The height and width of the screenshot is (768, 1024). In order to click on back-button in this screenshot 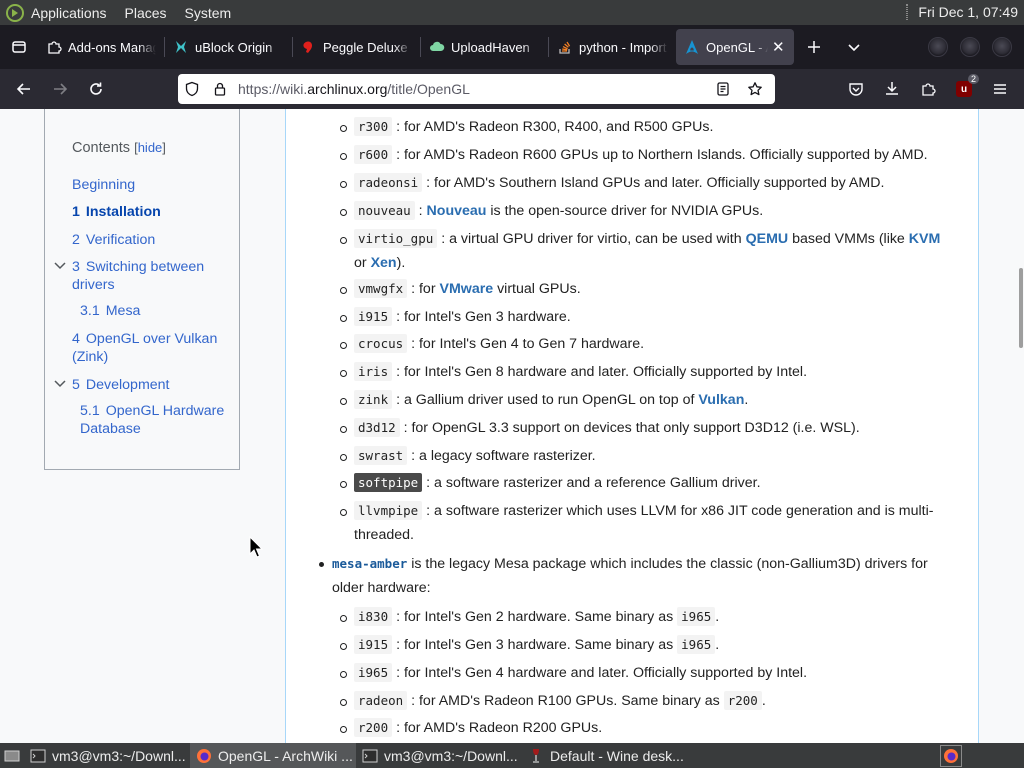, I will do `click(24, 89)`.